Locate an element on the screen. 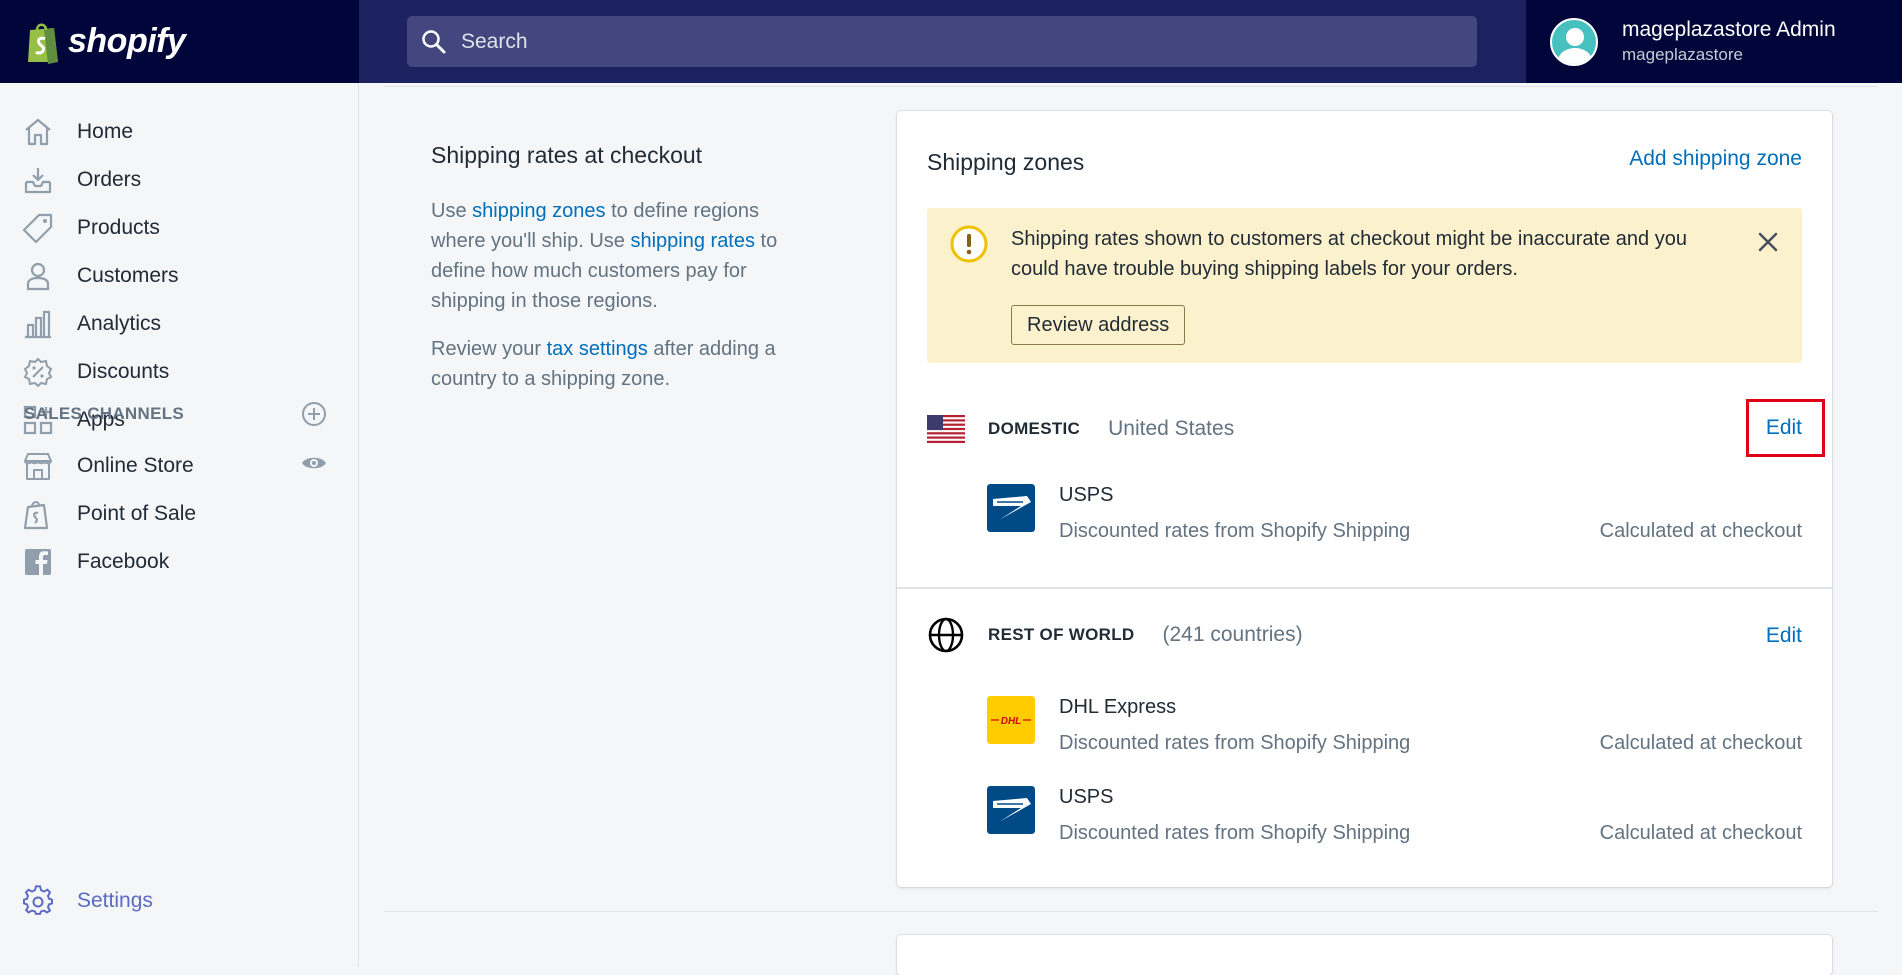  bar-chart-icon is located at coordinates (38, 324).